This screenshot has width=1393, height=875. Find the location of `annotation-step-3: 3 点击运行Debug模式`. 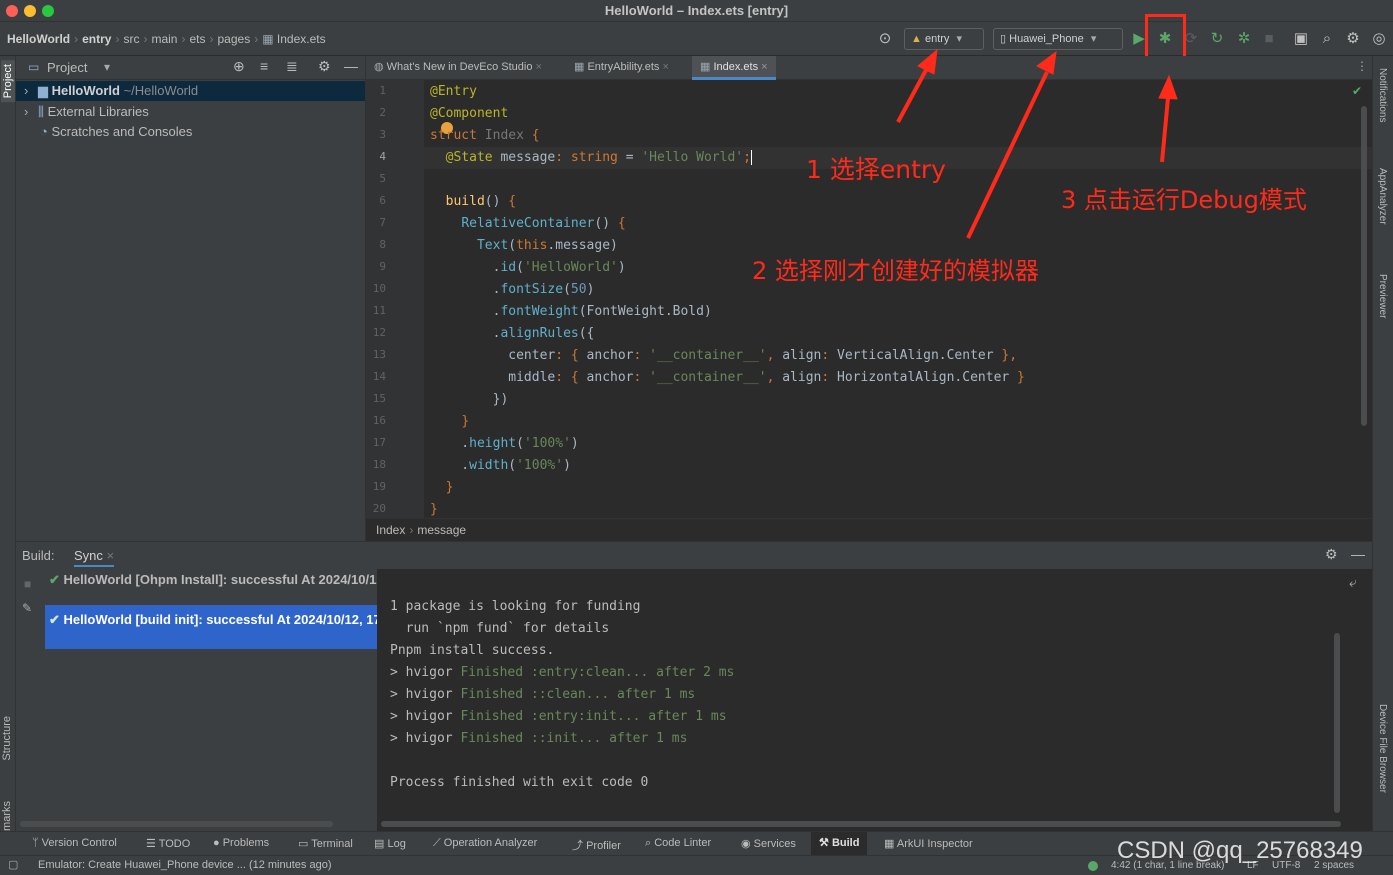

annotation-step-3: 3 点击运行Debug模式 is located at coordinates (1184, 200).